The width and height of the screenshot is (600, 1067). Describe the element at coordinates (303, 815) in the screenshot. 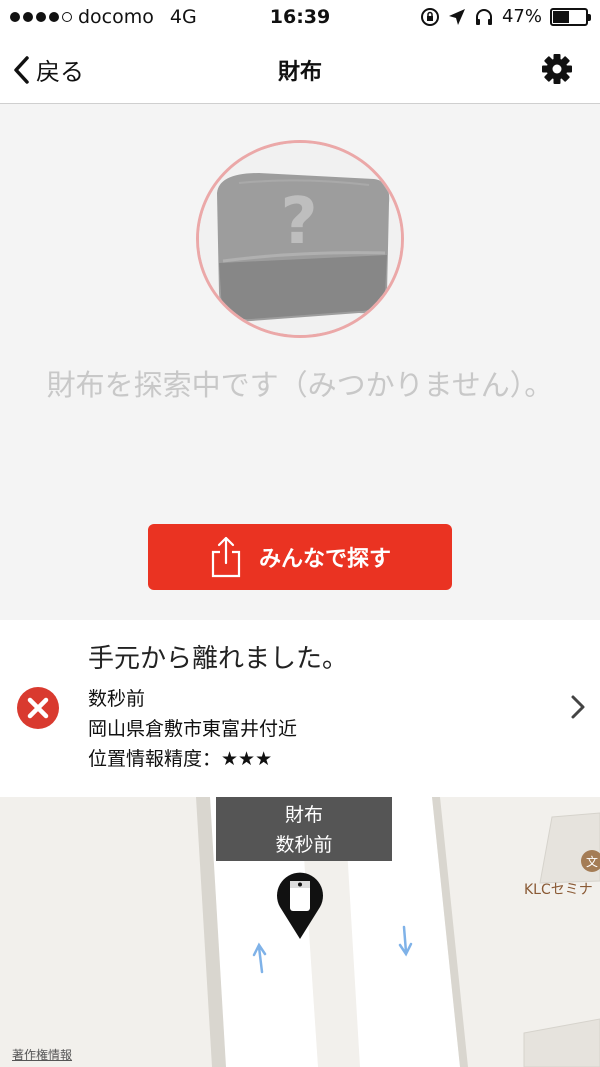

I see `callout-name: 財布` at that location.